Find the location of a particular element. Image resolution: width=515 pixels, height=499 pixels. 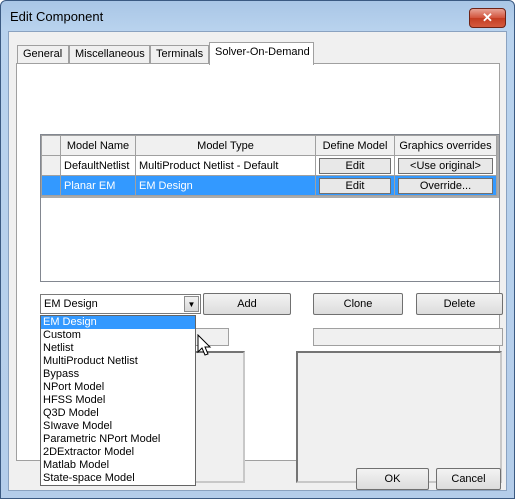

dropdown-option: MultiProduct Netlist is located at coordinates (118, 361).